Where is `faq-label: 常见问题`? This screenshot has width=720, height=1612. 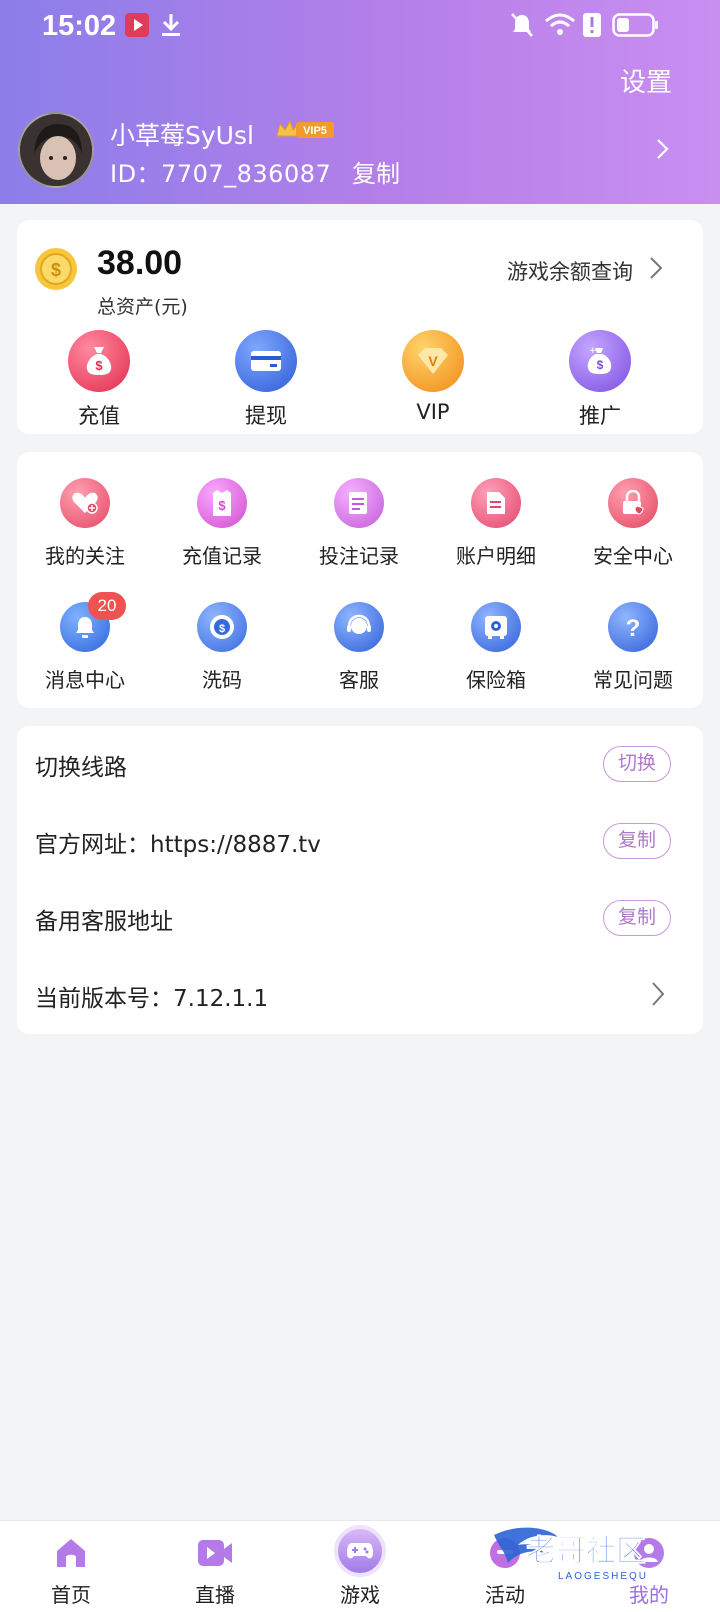
faq-label: 常见问题 is located at coordinates (633, 680).